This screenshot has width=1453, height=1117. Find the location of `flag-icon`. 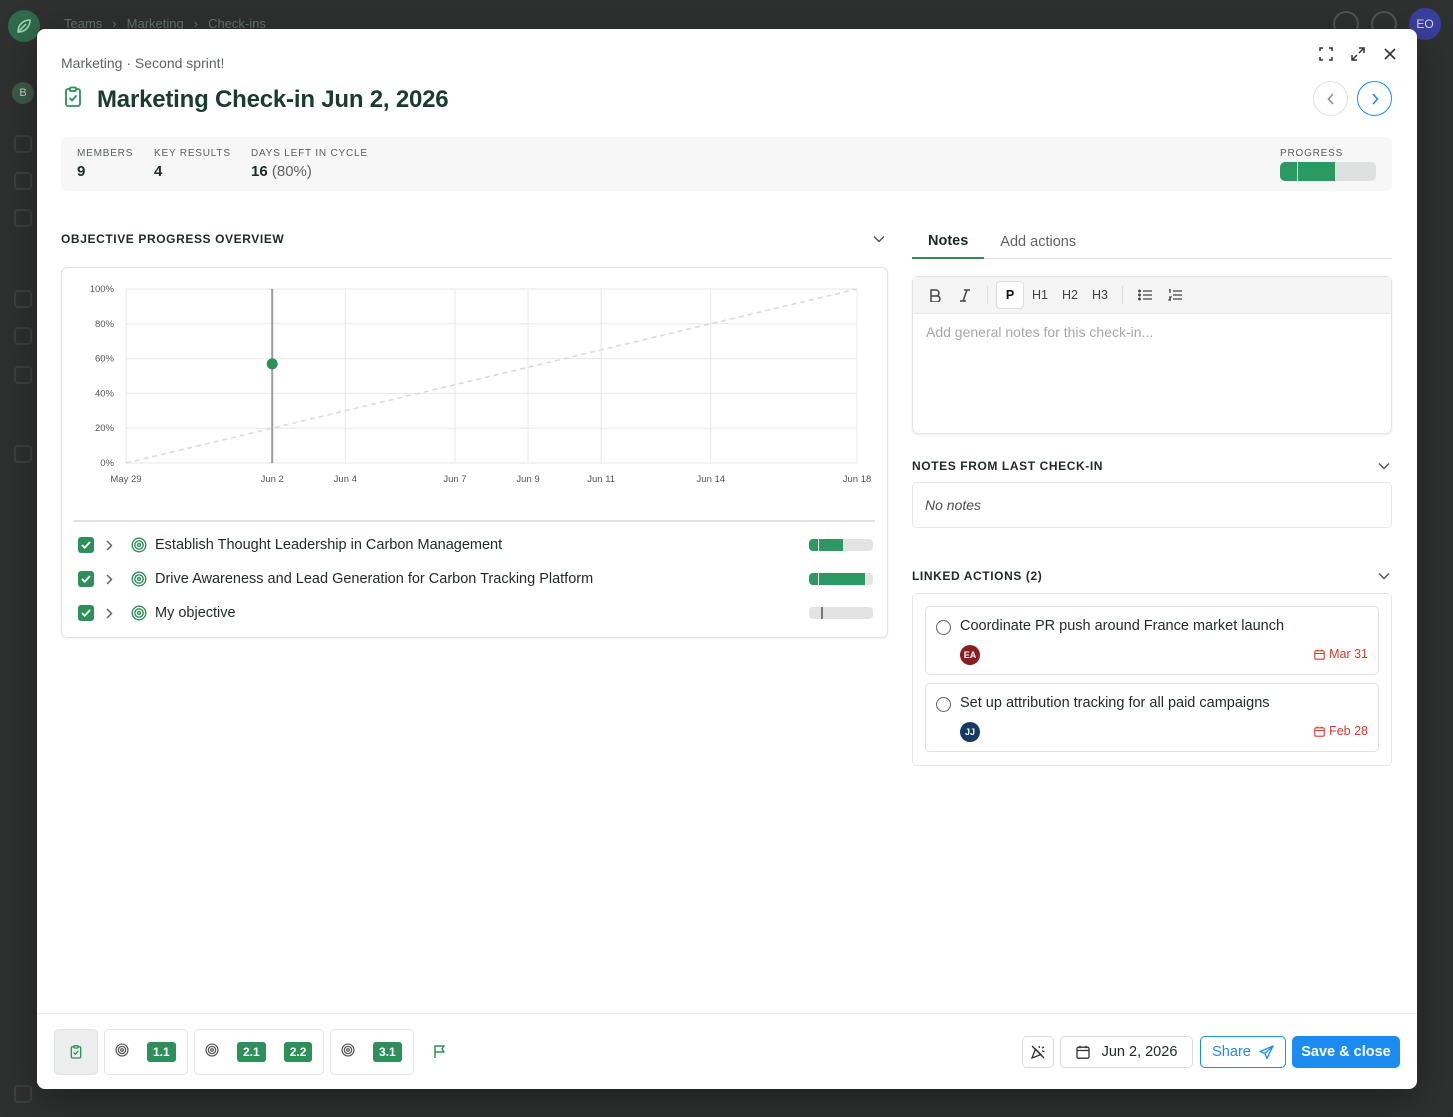

flag-icon is located at coordinates (440, 1054).